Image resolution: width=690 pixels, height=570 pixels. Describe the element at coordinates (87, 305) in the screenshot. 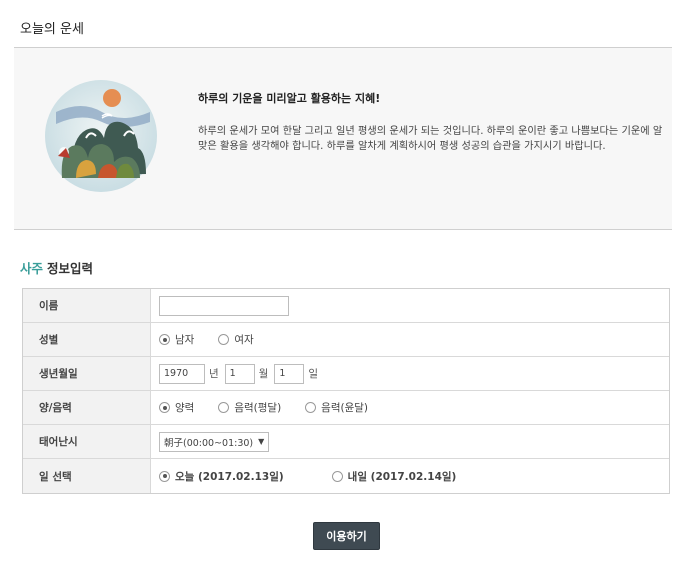

I see `name-label: 이름` at that location.